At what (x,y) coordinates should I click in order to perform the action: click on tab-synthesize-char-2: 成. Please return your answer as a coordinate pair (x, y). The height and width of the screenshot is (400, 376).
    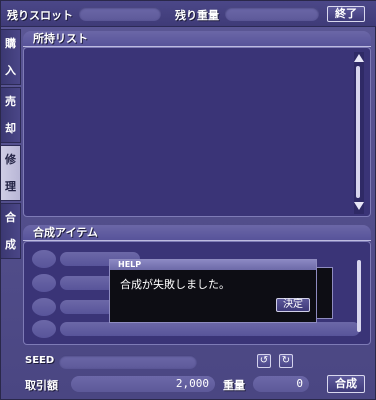
    Looking at the image, I should click on (10, 244).